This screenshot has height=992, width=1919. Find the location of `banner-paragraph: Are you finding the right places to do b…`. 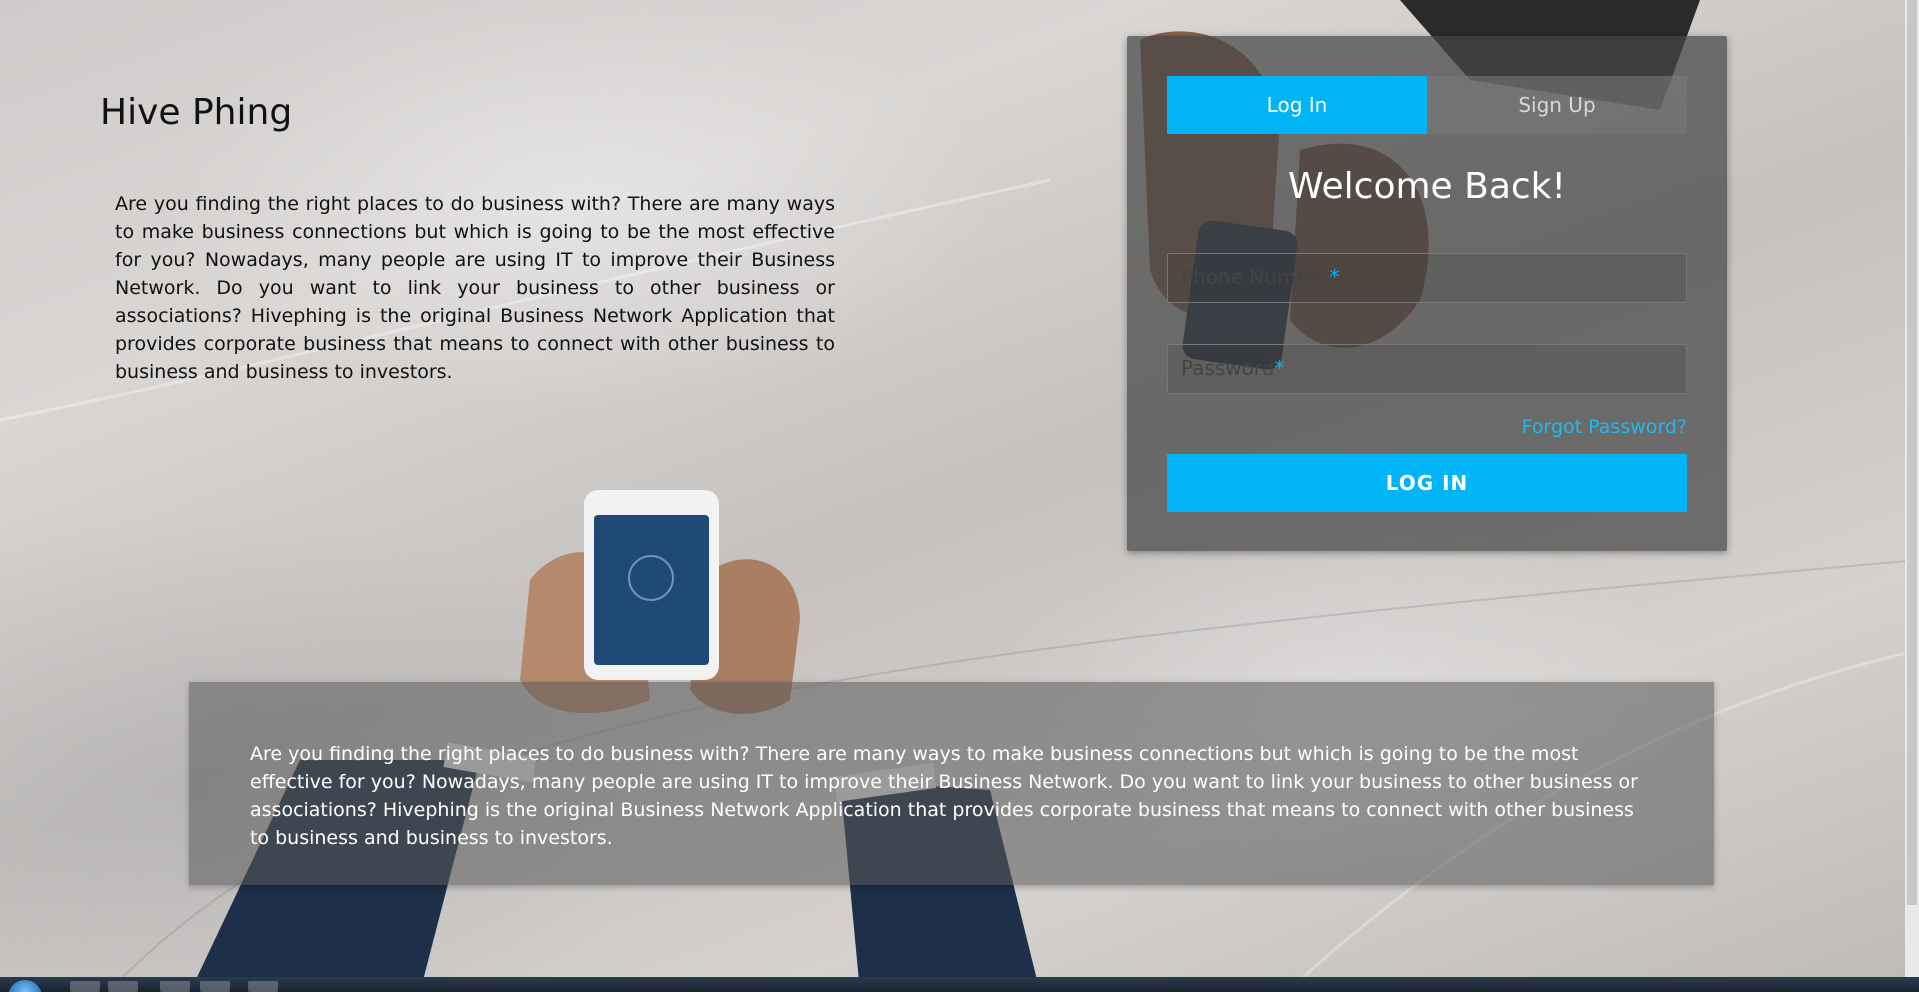

banner-paragraph: Are you finding the right places to do b… is located at coordinates (944, 796).